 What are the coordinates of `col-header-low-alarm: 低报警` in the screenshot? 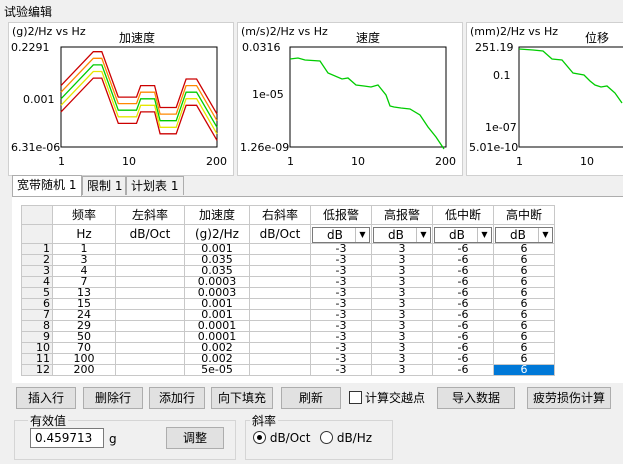 It's located at (341, 215).